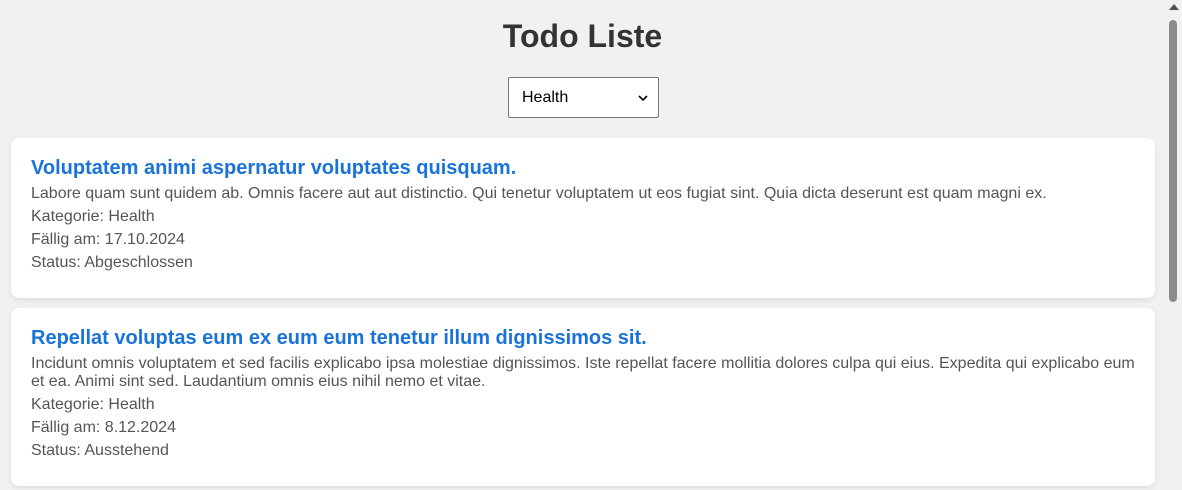  Describe the element at coordinates (112, 262) in the screenshot. I see `todo-status: Status: Abgeschlossen` at that location.